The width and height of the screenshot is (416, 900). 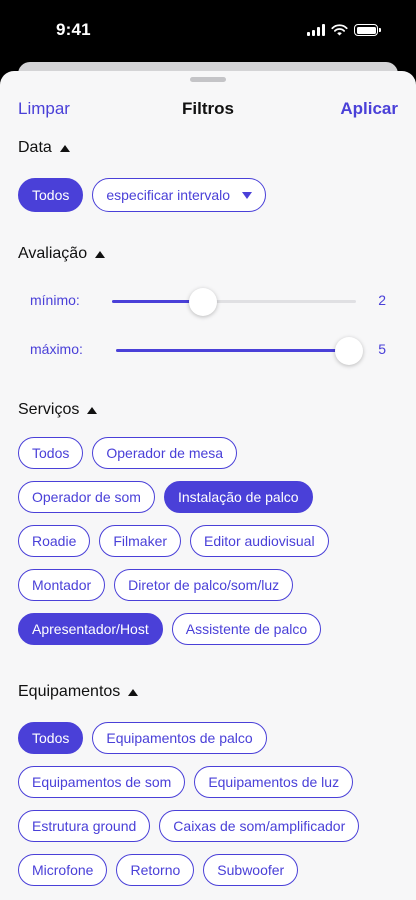 I want to click on rating-max-slider: máximo: 5, so click(x=208, y=350).